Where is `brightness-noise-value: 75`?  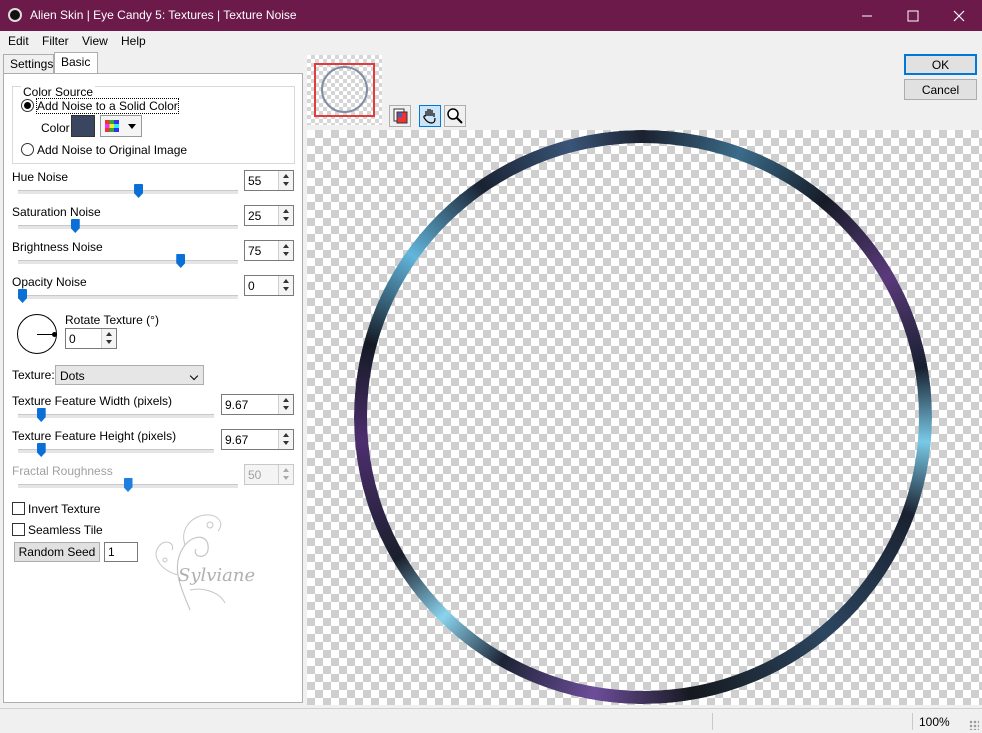
brightness-noise-value: 75 is located at coordinates (254, 251).